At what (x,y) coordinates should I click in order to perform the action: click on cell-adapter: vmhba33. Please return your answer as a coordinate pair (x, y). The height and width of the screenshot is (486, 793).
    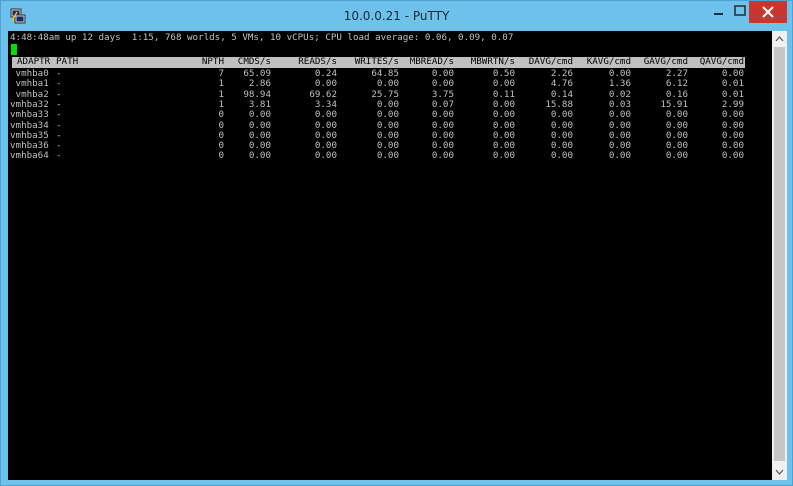
    Looking at the image, I should click on (29, 115).